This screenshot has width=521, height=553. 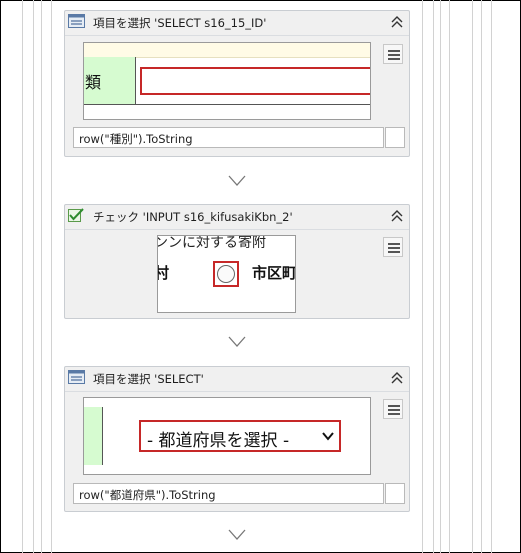 What do you see at coordinates (227, 104) in the screenshot?
I see `screenshot-divider` at bounding box center [227, 104].